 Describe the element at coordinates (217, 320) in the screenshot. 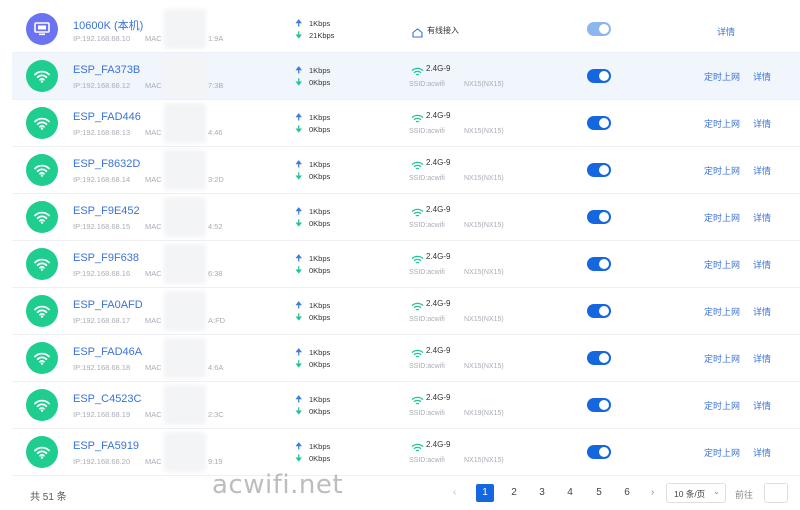

I see `mac-suffix: A:FD` at that location.